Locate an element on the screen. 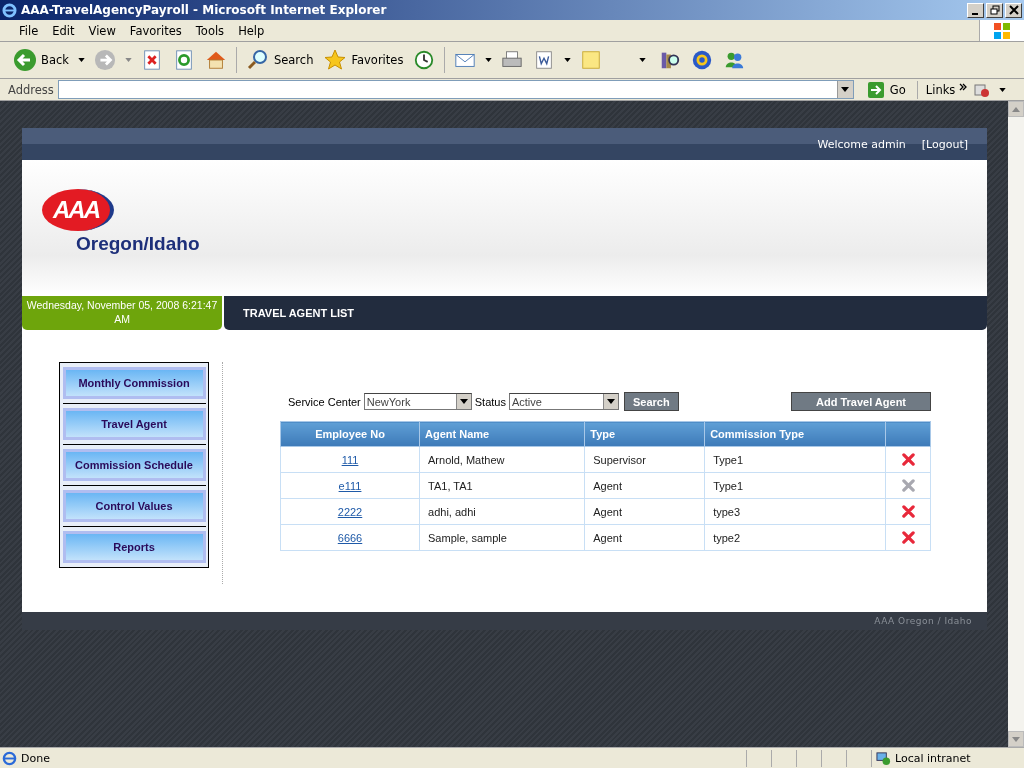  restore-button is located at coordinates (994, 10).